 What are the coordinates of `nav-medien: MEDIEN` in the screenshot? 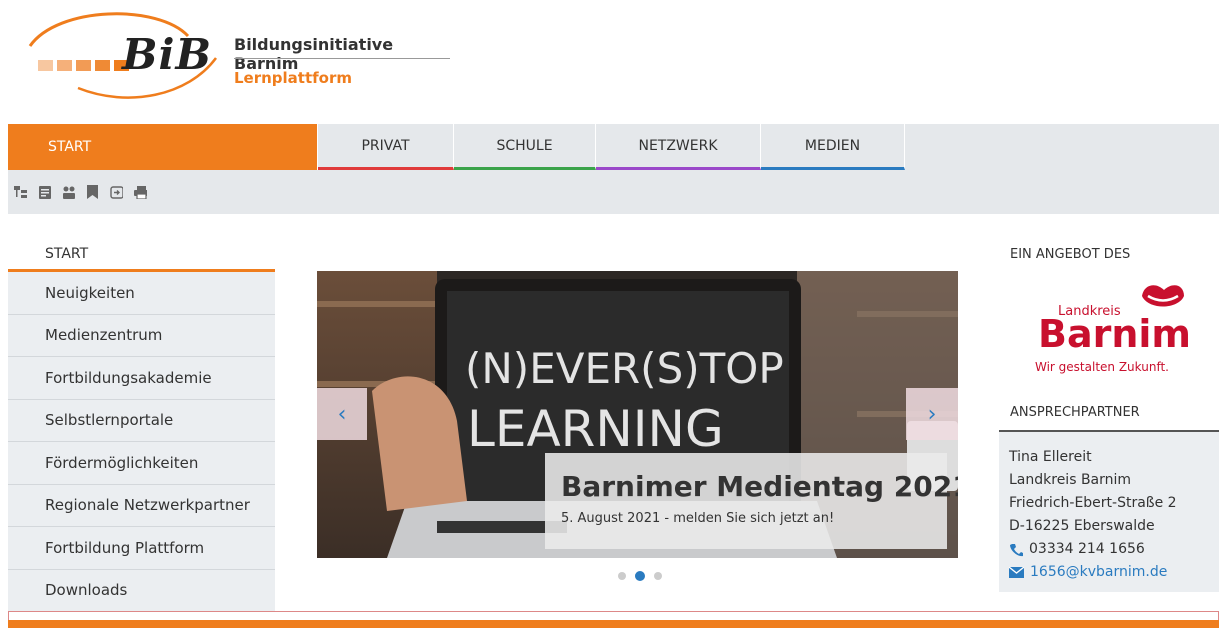 It's located at (833, 147).